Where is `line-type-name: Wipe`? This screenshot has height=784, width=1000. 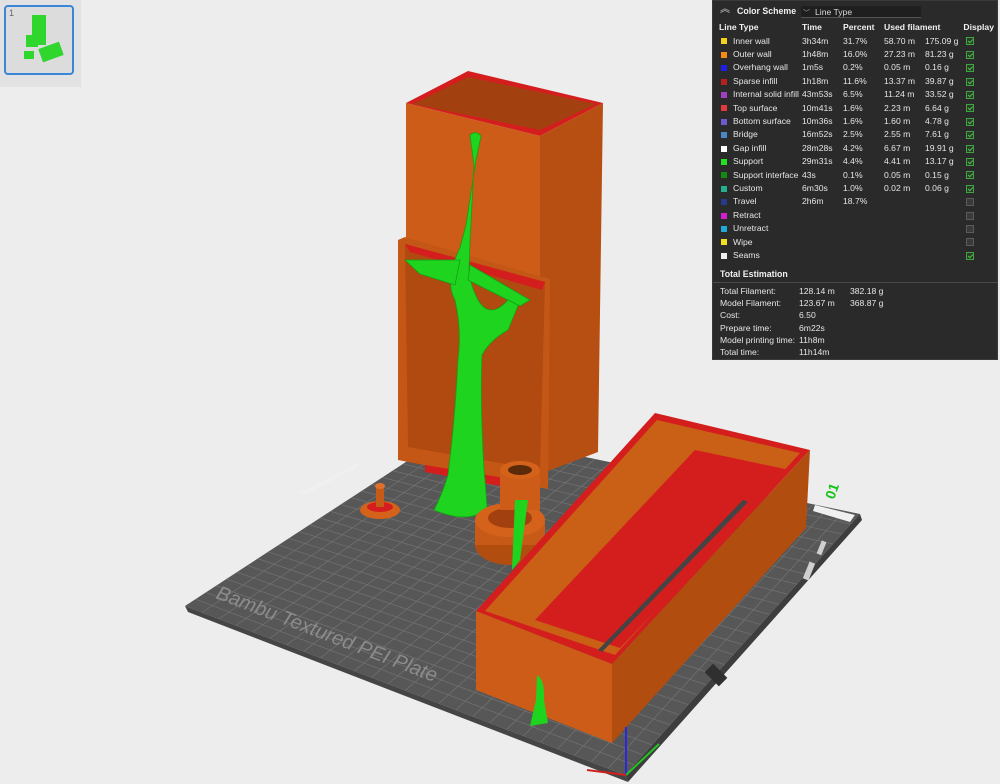
line-type-name: Wipe is located at coordinates (743, 241).